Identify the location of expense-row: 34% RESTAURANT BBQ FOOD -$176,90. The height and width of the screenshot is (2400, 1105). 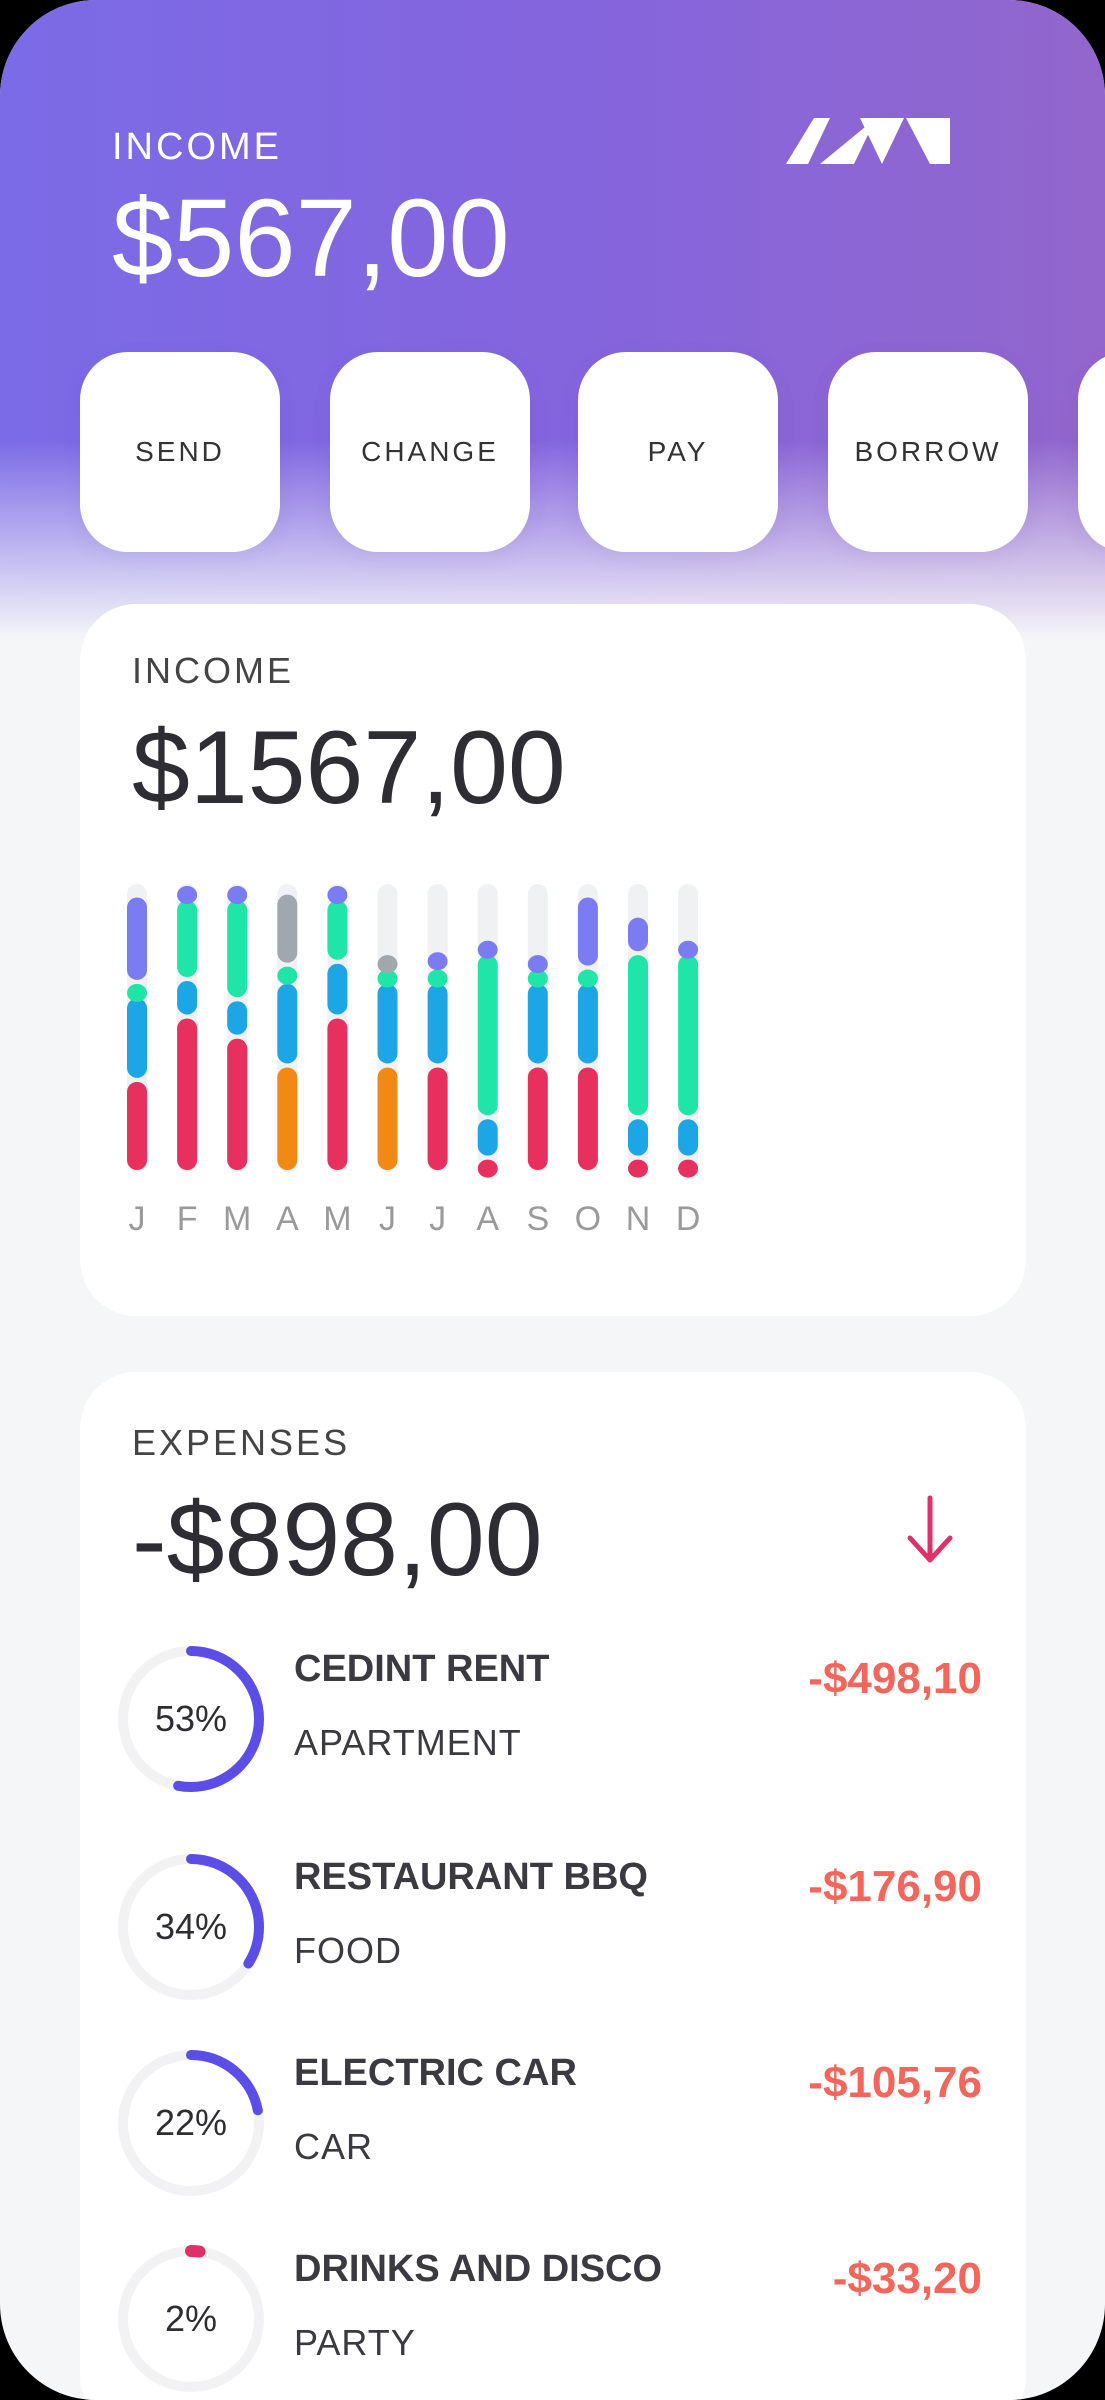
(553, 1942).